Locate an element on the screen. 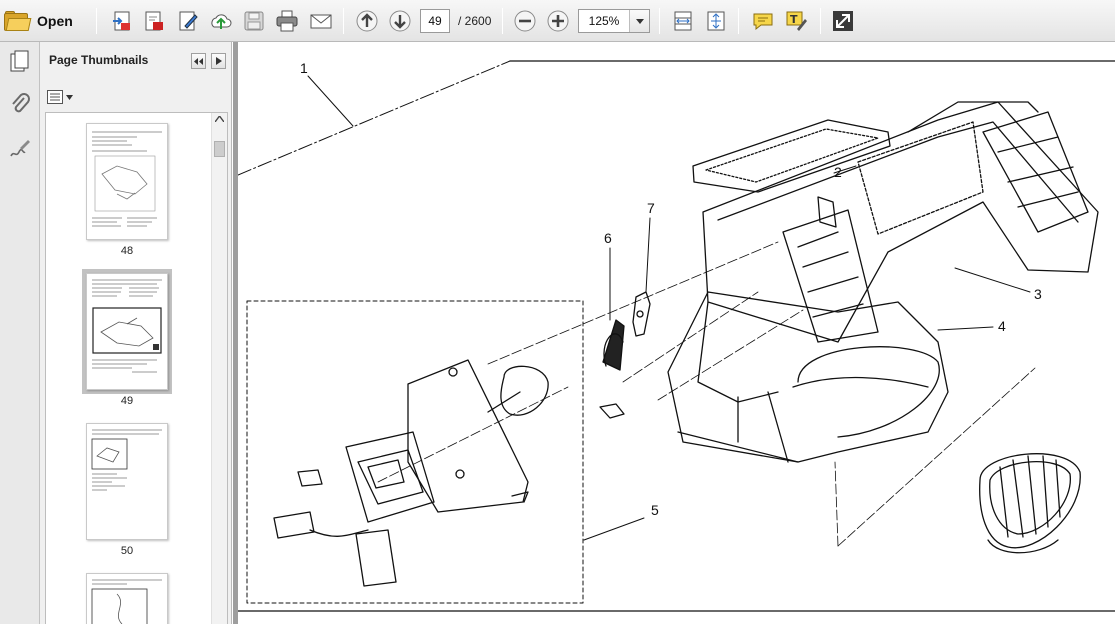 The height and width of the screenshot is (624, 1115). save-icon is located at coordinates (254, 21).